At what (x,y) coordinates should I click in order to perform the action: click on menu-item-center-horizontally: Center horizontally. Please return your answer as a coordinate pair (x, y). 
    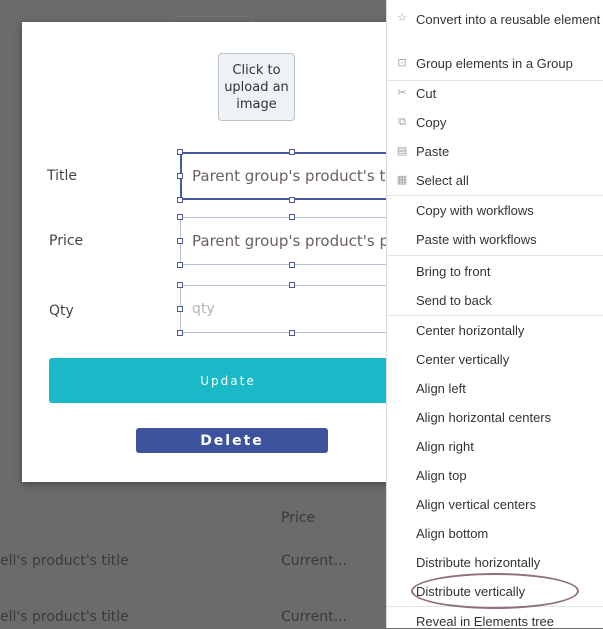
    Looking at the image, I should click on (495, 330).